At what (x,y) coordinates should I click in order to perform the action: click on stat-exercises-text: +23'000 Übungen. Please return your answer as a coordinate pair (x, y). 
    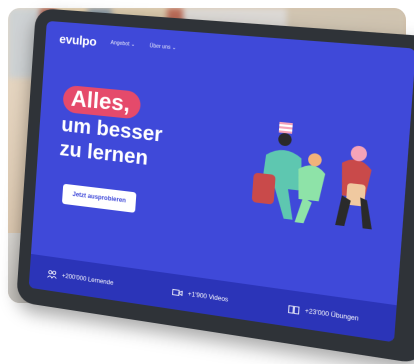
    Looking at the image, I should click on (331, 315).